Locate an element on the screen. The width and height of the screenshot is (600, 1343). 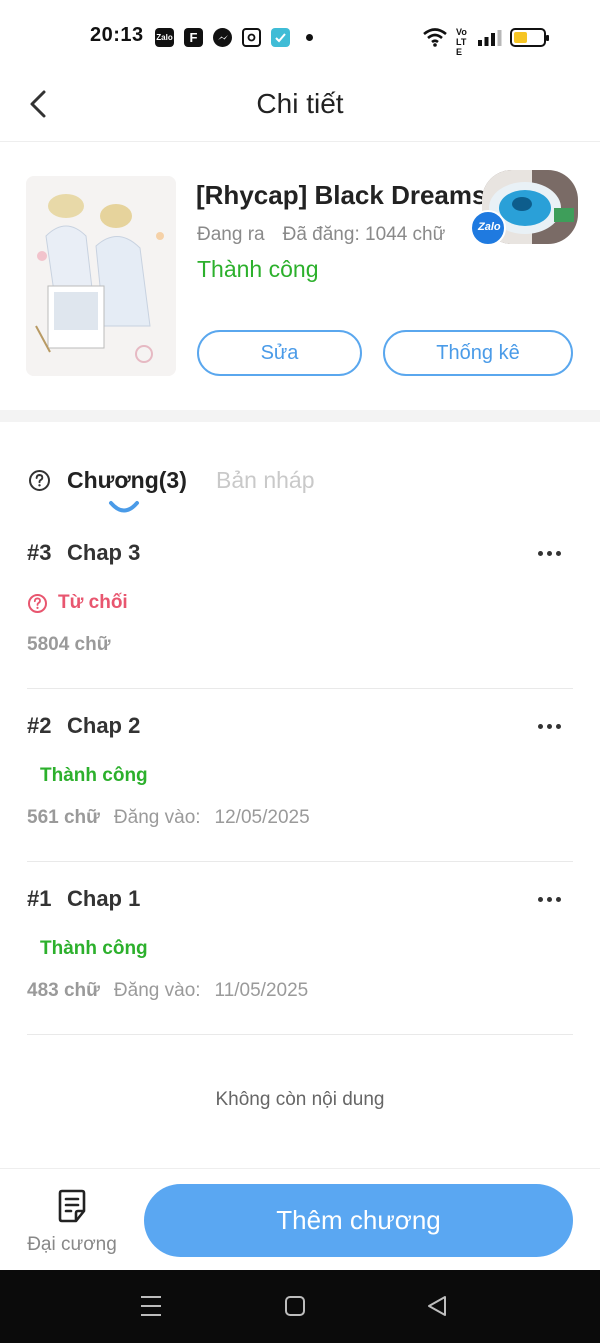
facebook-app-label: F is located at coordinates (193, 37).